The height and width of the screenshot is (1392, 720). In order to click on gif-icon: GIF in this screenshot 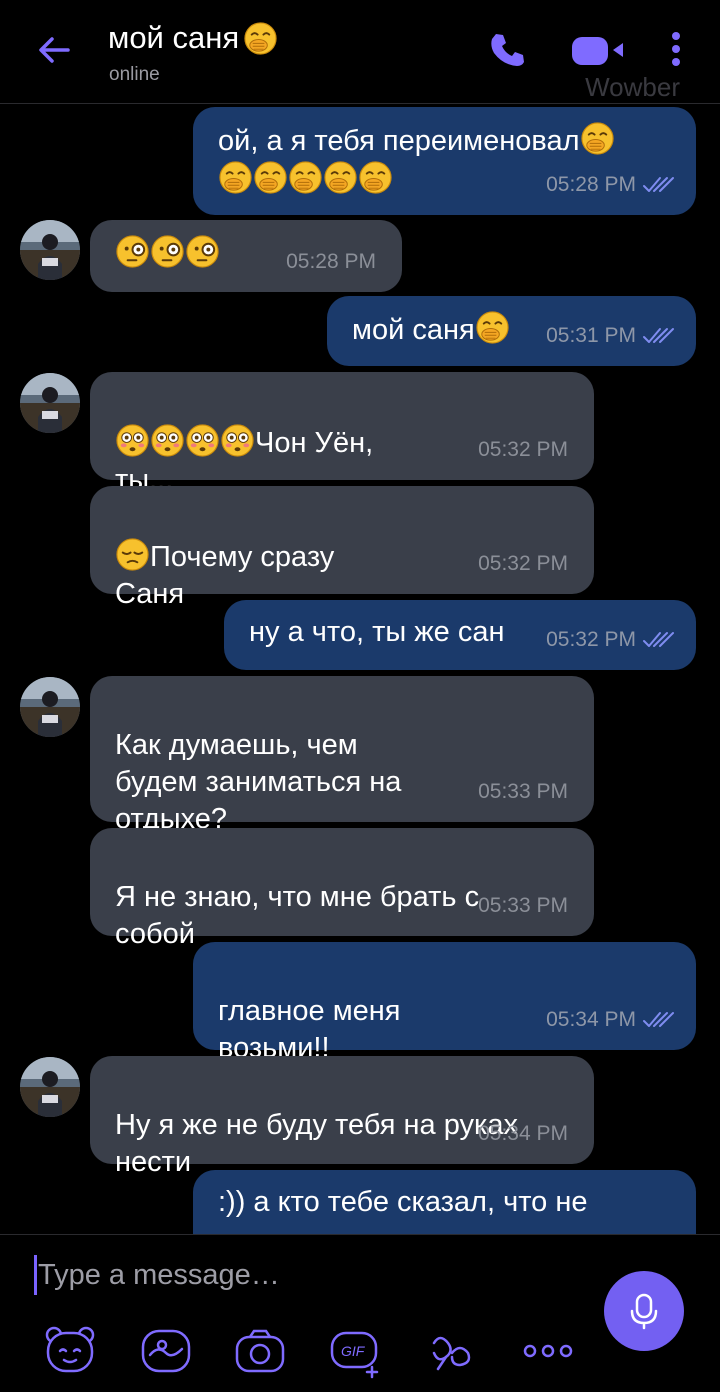, I will do `click(356, 1351)`.